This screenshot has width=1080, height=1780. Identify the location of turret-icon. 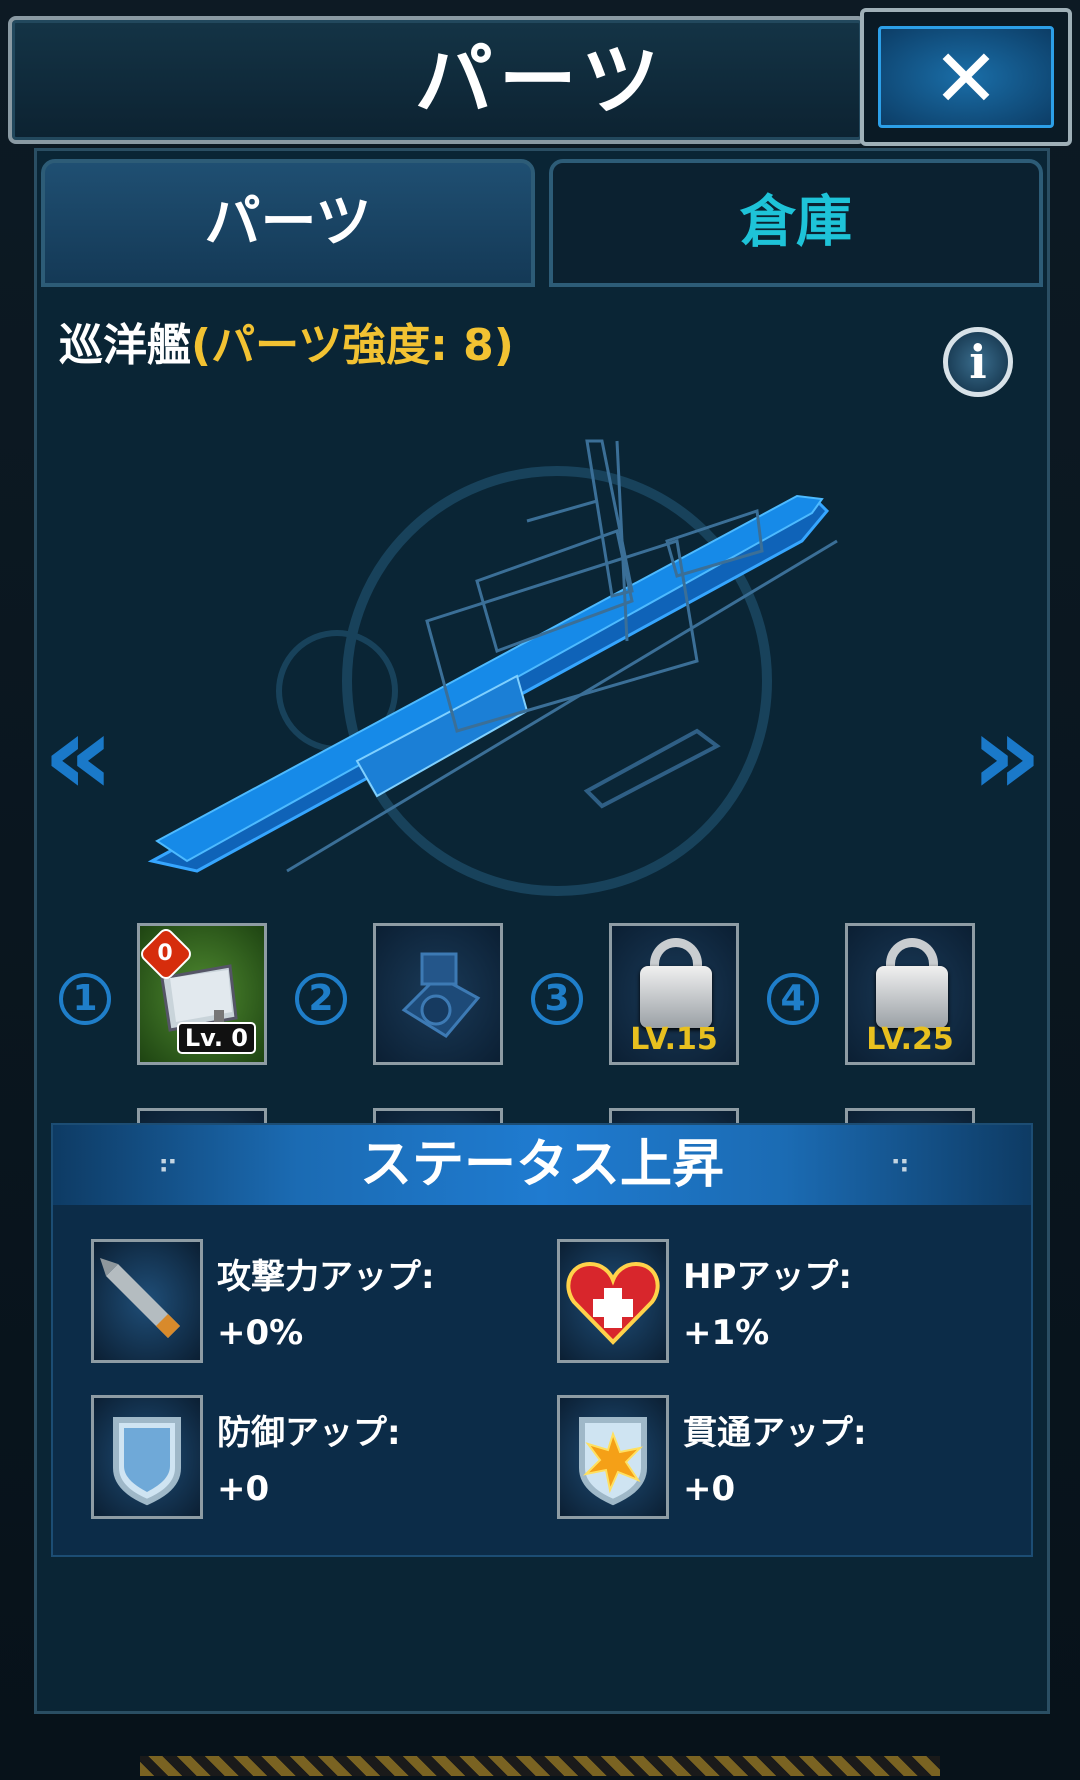
(441, 995).